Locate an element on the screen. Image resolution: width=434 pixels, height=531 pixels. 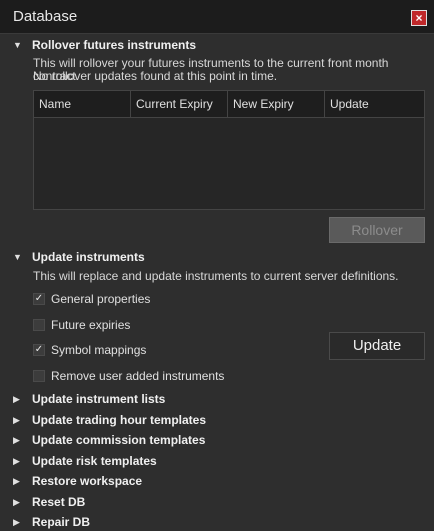
option-label: Future expiries is located at coordinates (91, 325).